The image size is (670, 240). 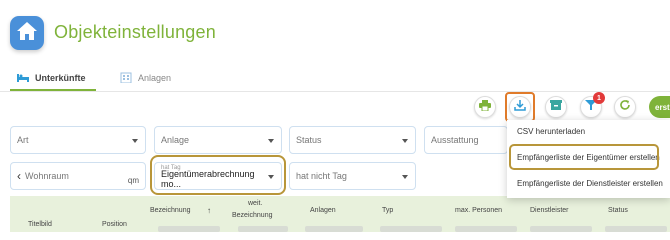 I want to click on home-button, so click(x=27, y=33).